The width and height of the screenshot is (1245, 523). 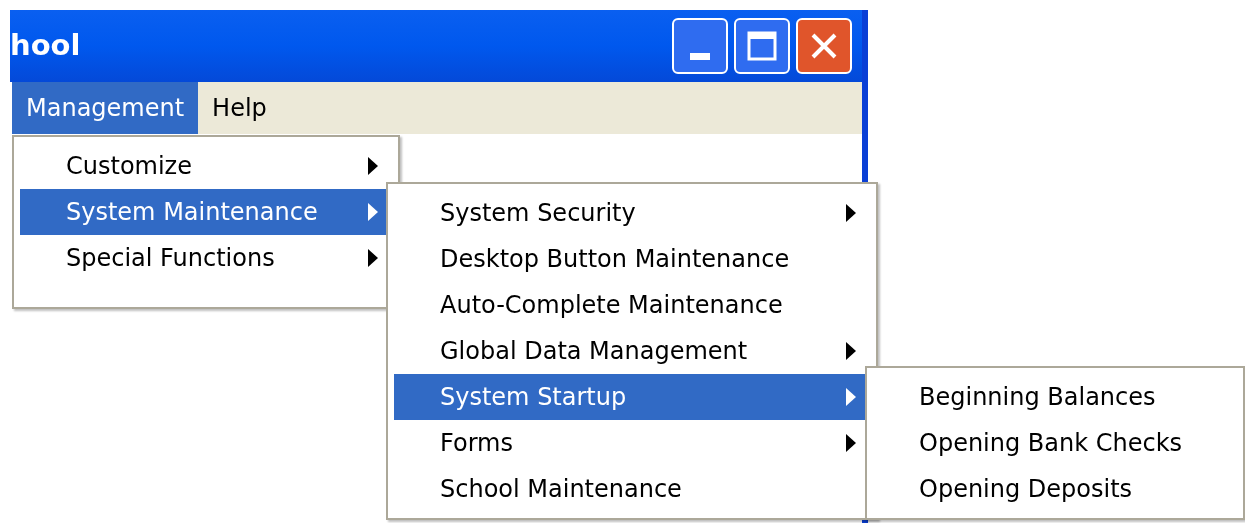 What do you see at coordinates (1055, 443) in the screenshot?
I see `menu-item: Opening Bank Checks` at bounding box center [1055, 443].